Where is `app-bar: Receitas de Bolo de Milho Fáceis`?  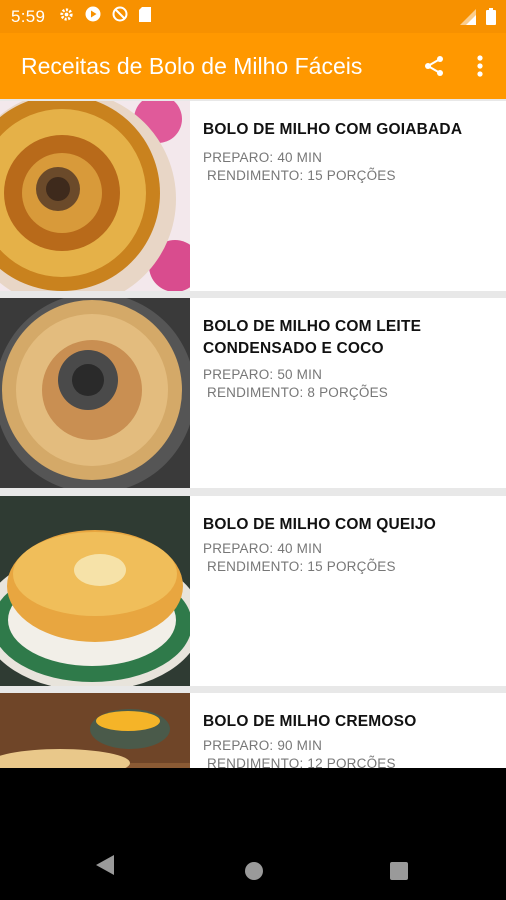 app-bar: Receitas de Bolo de Milho Fáceis is located at coordinates (253, 66).